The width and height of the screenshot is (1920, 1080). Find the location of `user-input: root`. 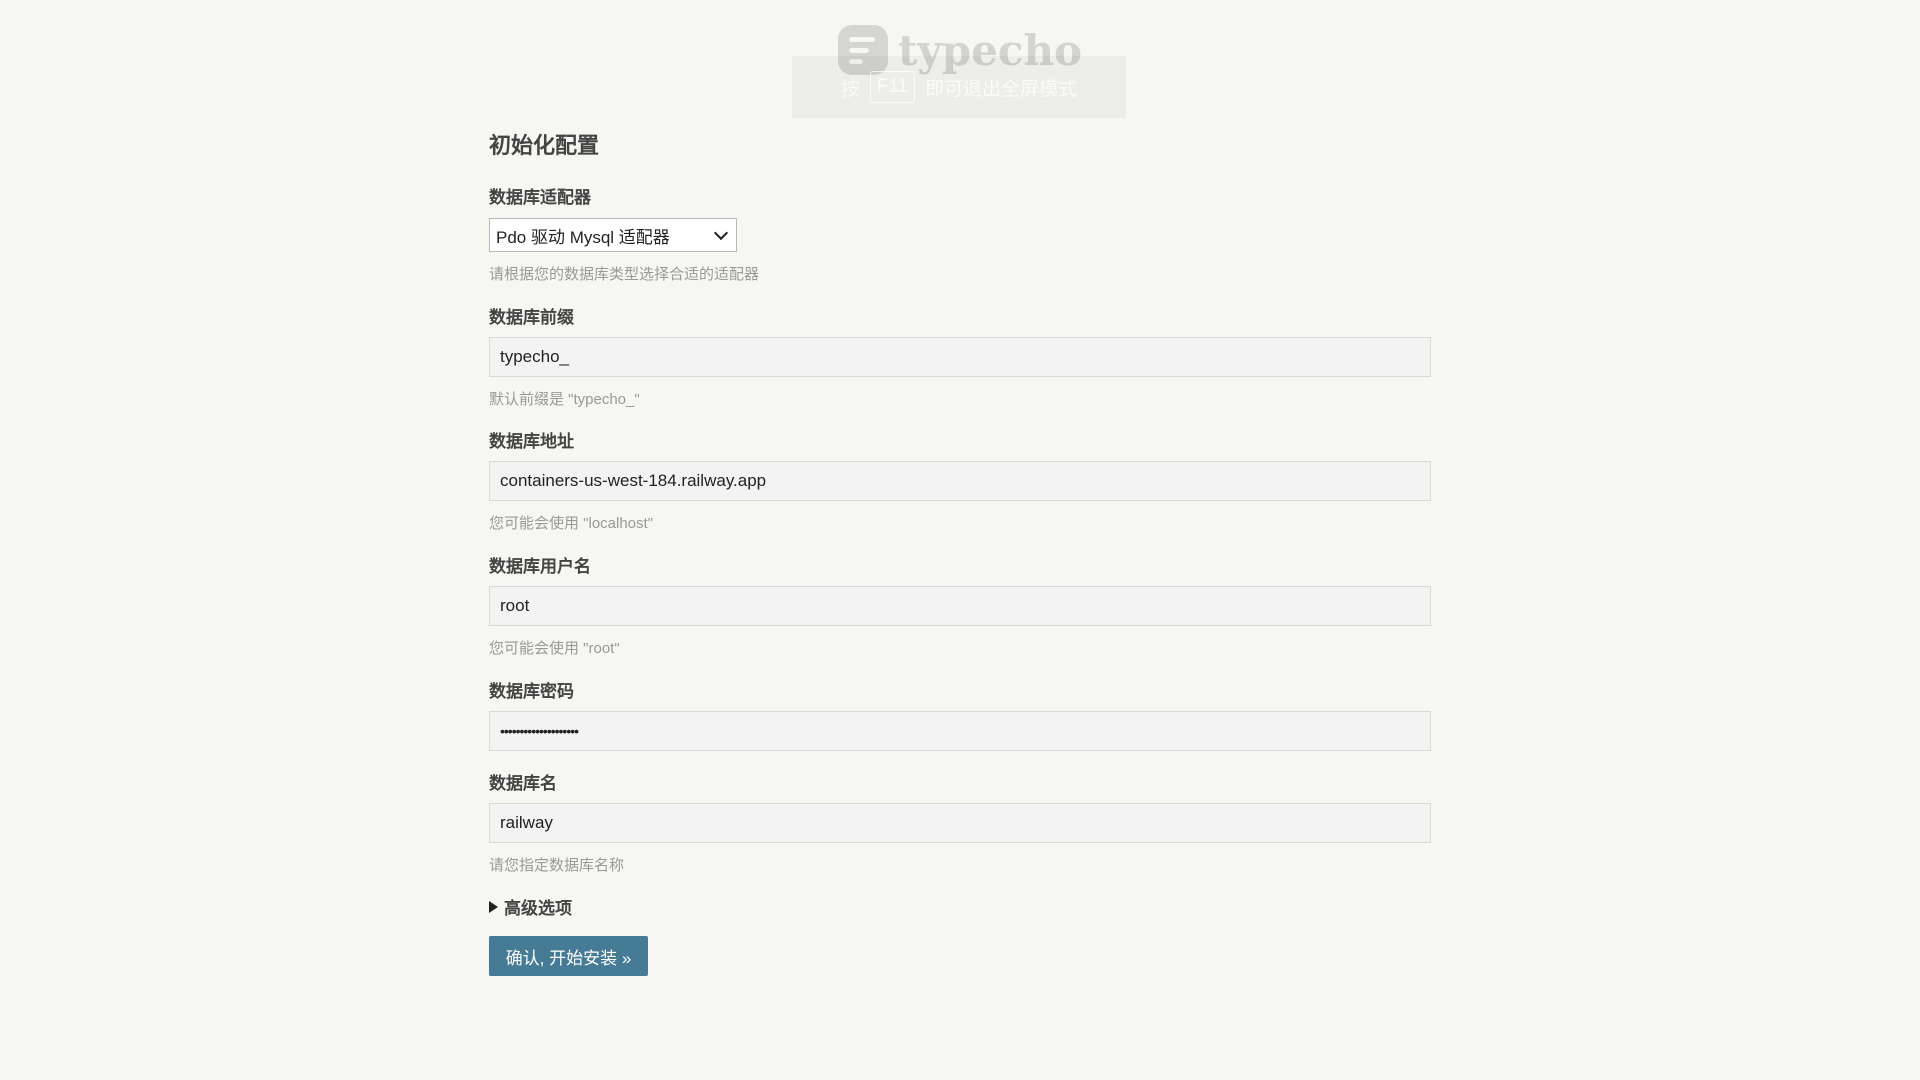

user-input: root is located at coordinates (960, 606).